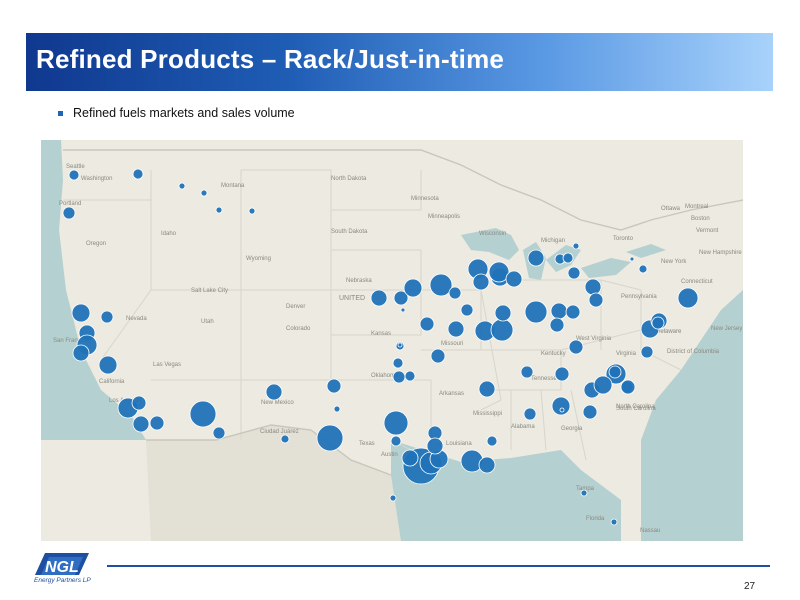 The image size is (800, 600). What do you see at coordinates (595, 519) in the screenshot?
I see `label-florida: Florida` at bounding box center [595, 519].